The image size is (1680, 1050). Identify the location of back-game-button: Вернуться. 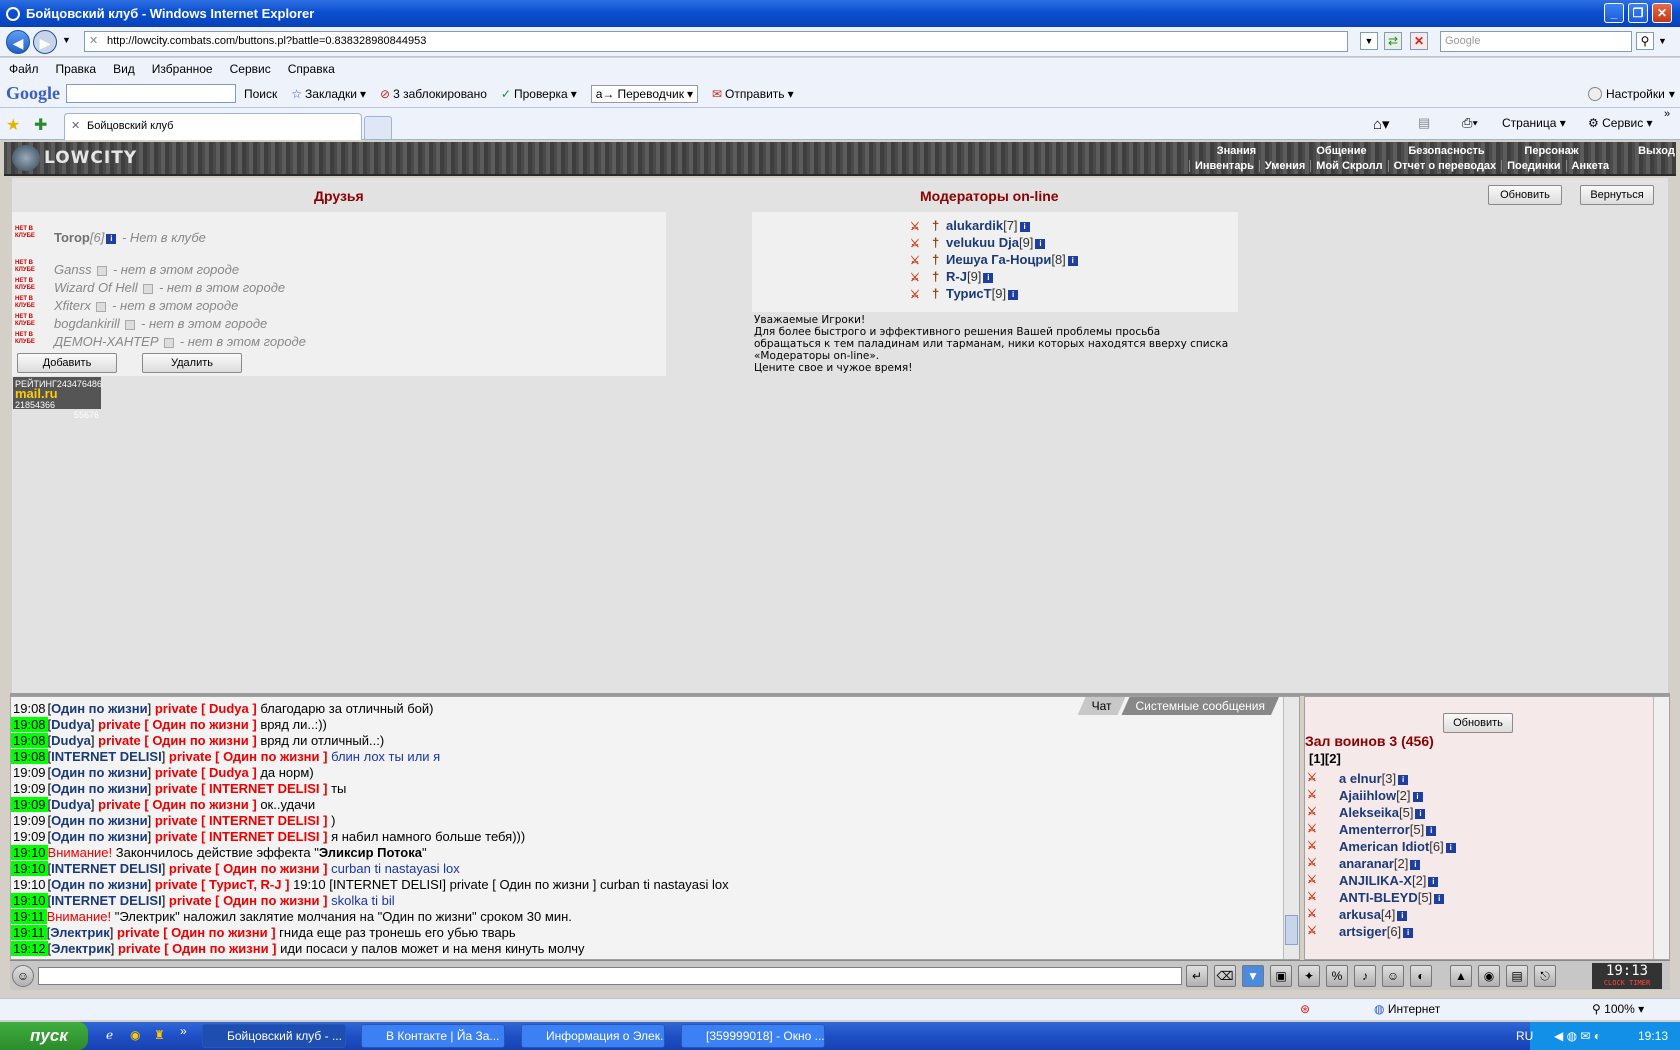
(1617, 195).